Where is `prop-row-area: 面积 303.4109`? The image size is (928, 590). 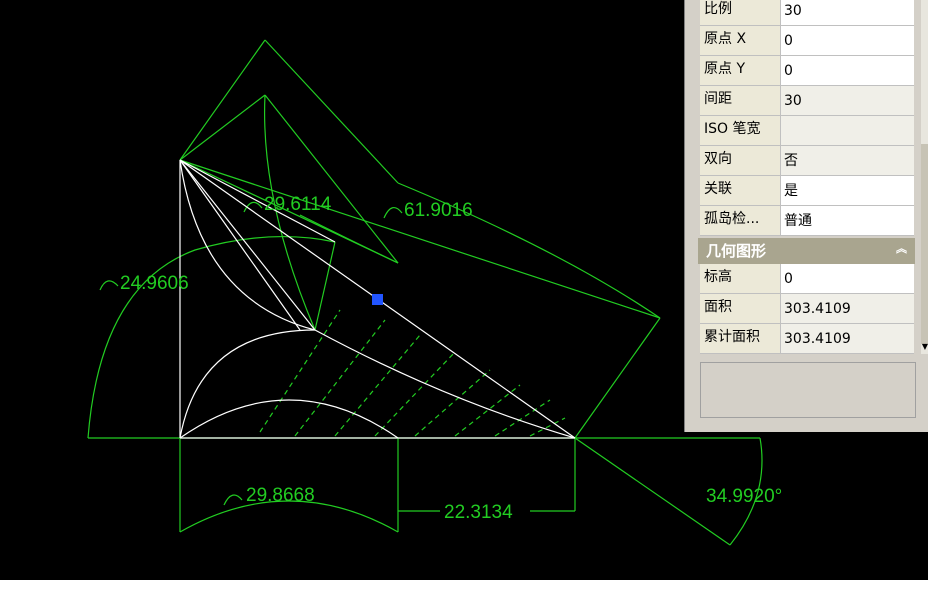
prop-row-area: 面积 303.4109 is located at coordinates (807, 309).